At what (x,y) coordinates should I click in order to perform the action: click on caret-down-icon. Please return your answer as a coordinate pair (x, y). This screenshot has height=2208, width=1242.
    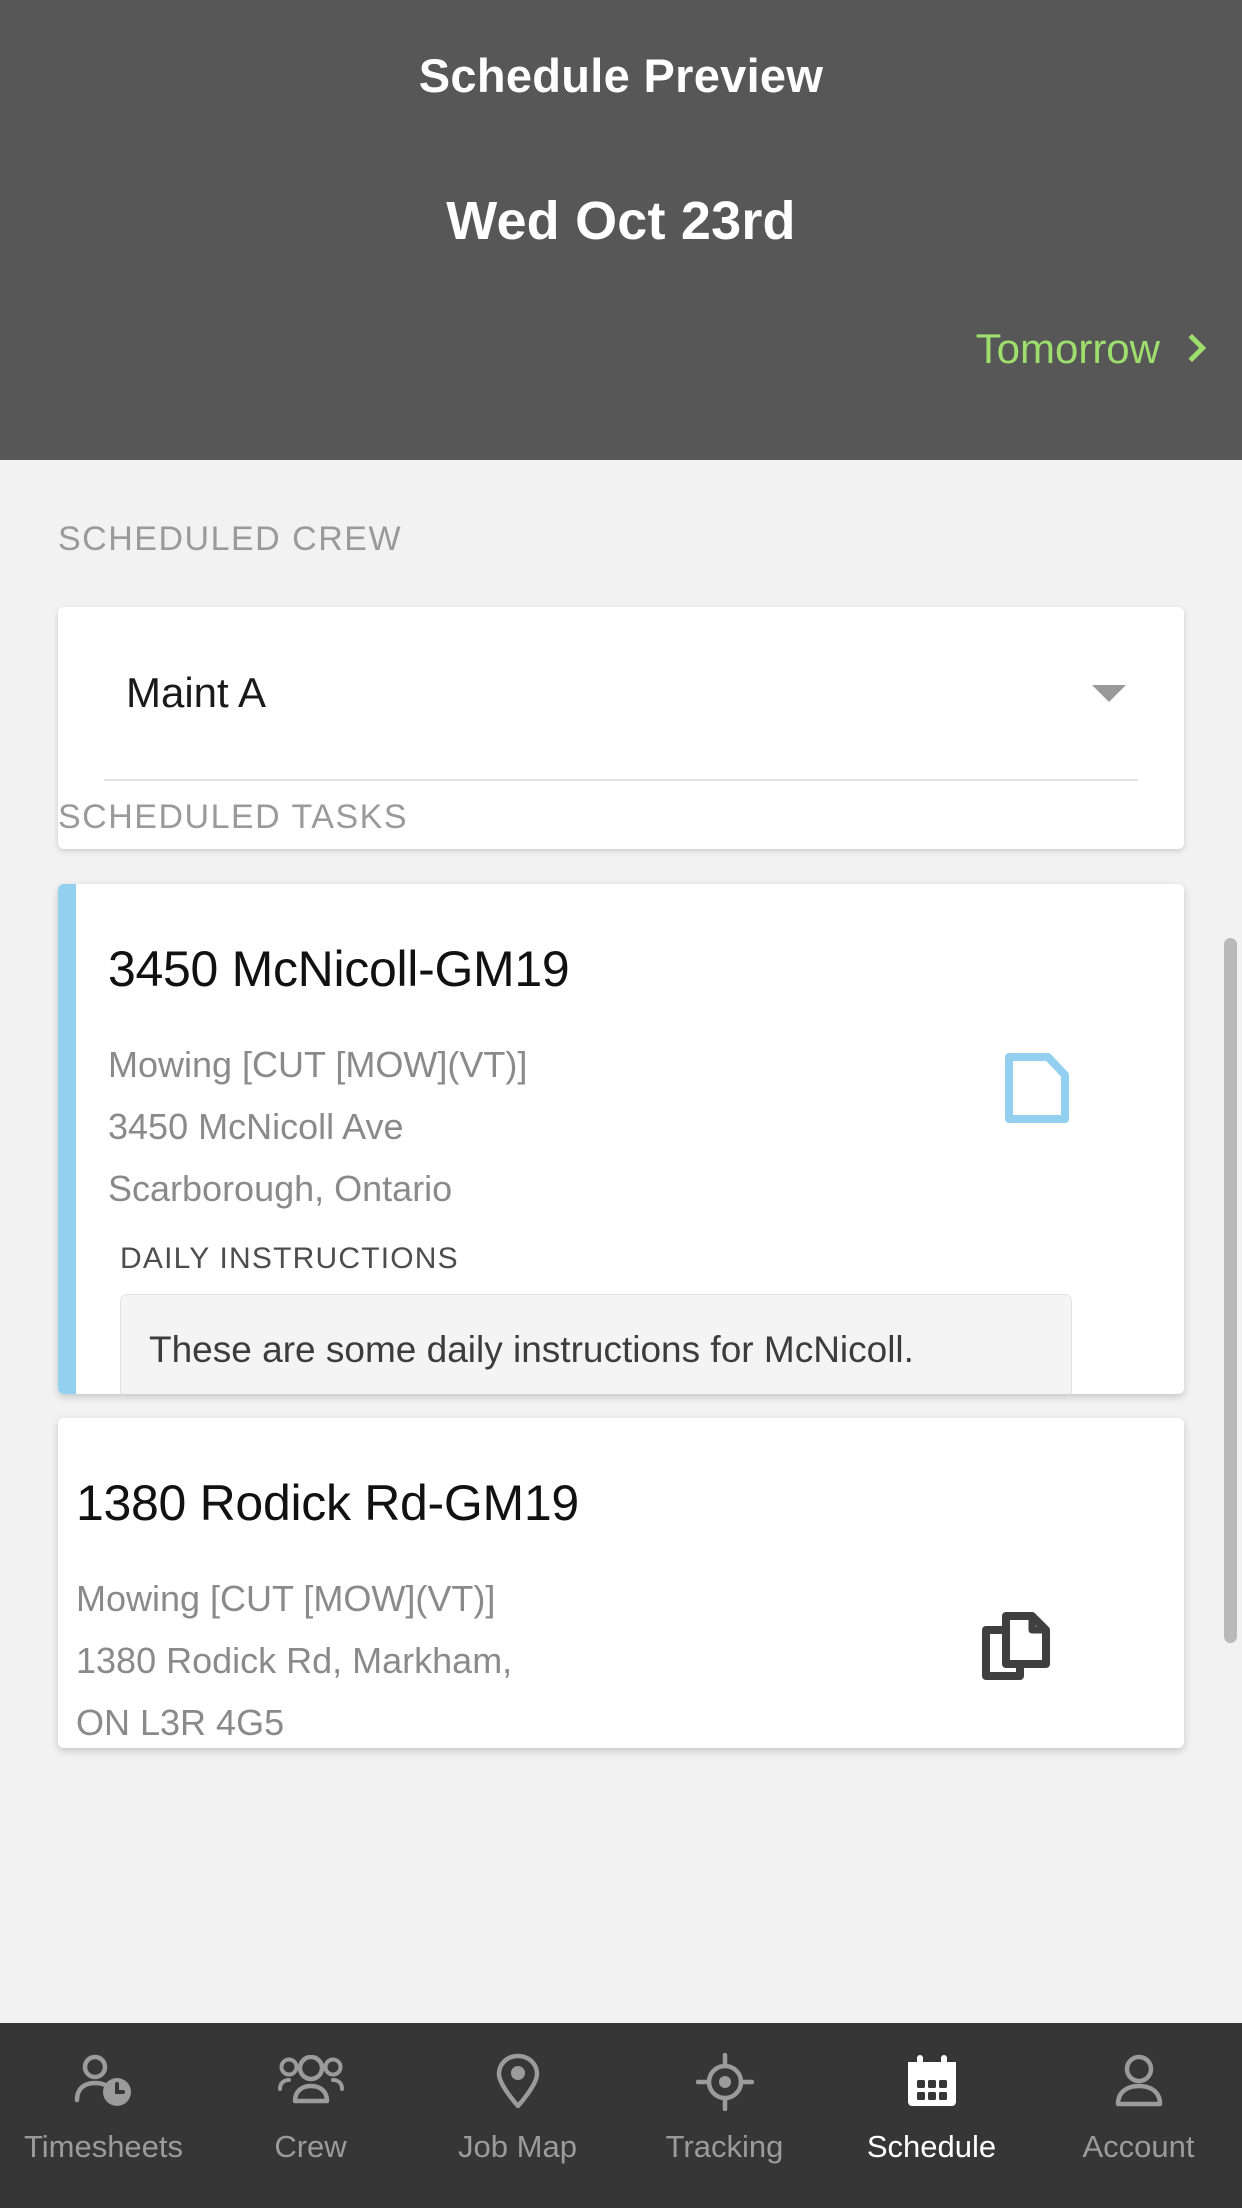
    Looking at the image, I should click on (1109, 693).